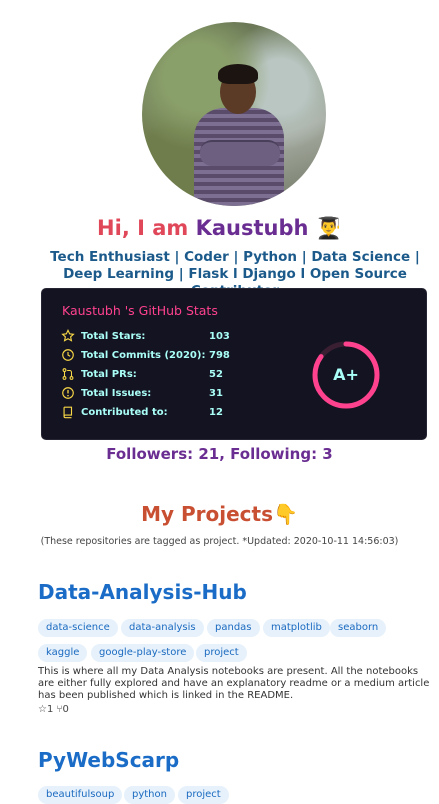 The height and width of the screenshot is (804, 439). Describe the element at coordinates (234, 114) in the screenshot. I see `profile-avatar` at that location.